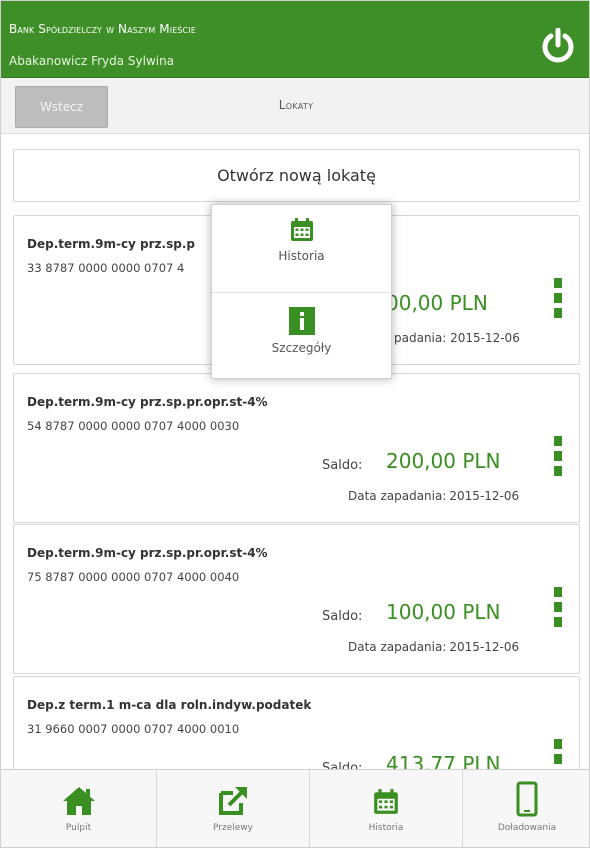 Image resolution: width=590 pixels, height=848 pixels. What do you see at coordinates (233, 801) in the screenshot?
I see `transfer-icon` at bounding box center [233, 801].